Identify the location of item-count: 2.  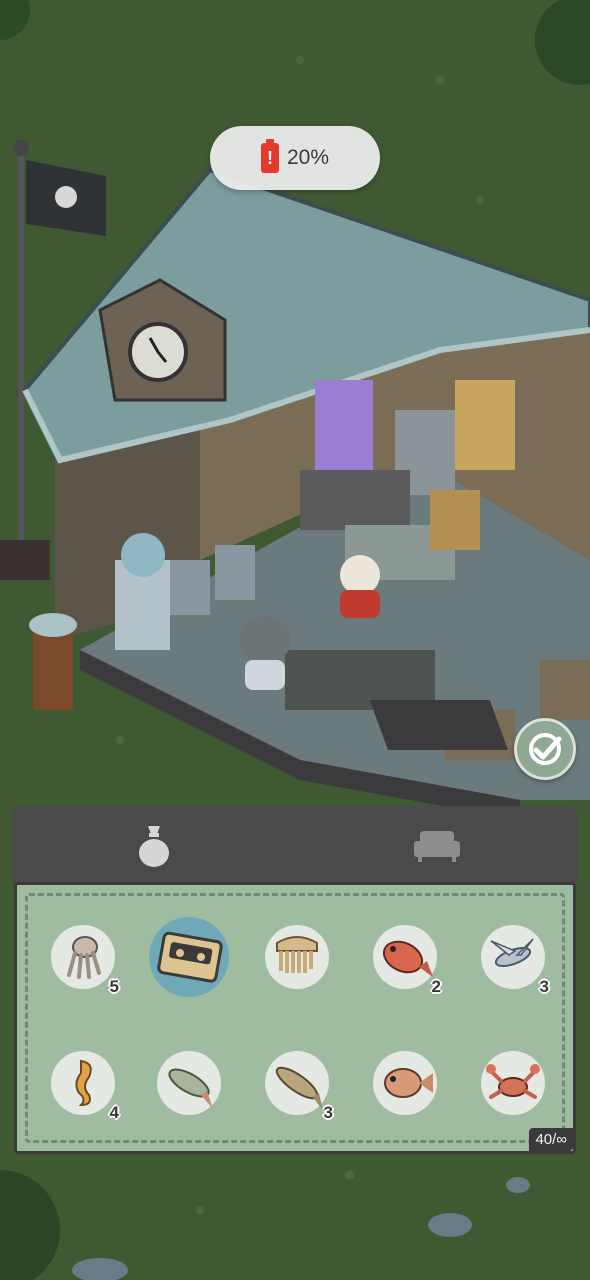
(436, 986).